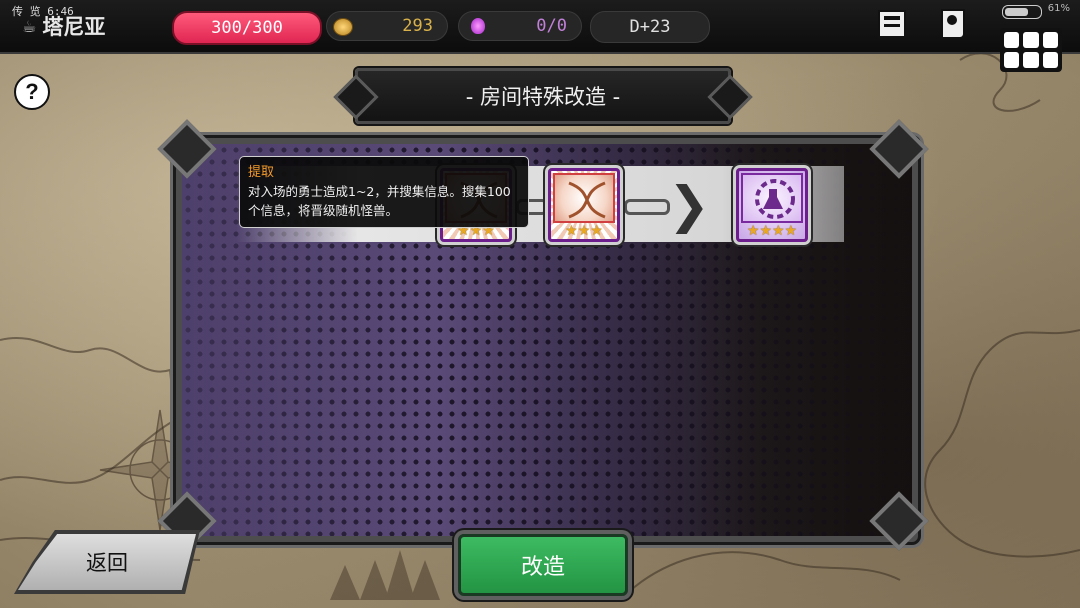 This screenshot has width=1080, height=608. Describe the element at coordinates (584, 231) in the screenshot. I see `star-rating: ★★★` at that location.